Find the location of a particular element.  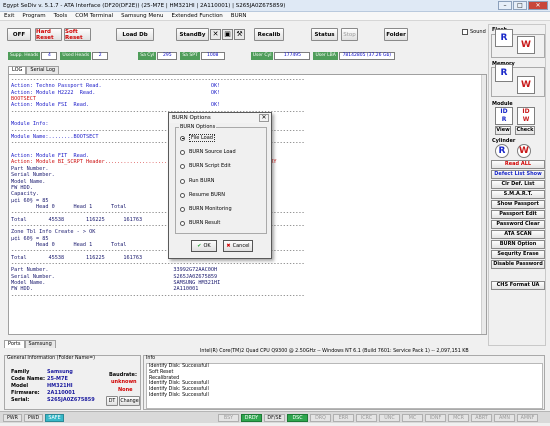

radio-file-load: File Load is located at coordinates (197, 138).